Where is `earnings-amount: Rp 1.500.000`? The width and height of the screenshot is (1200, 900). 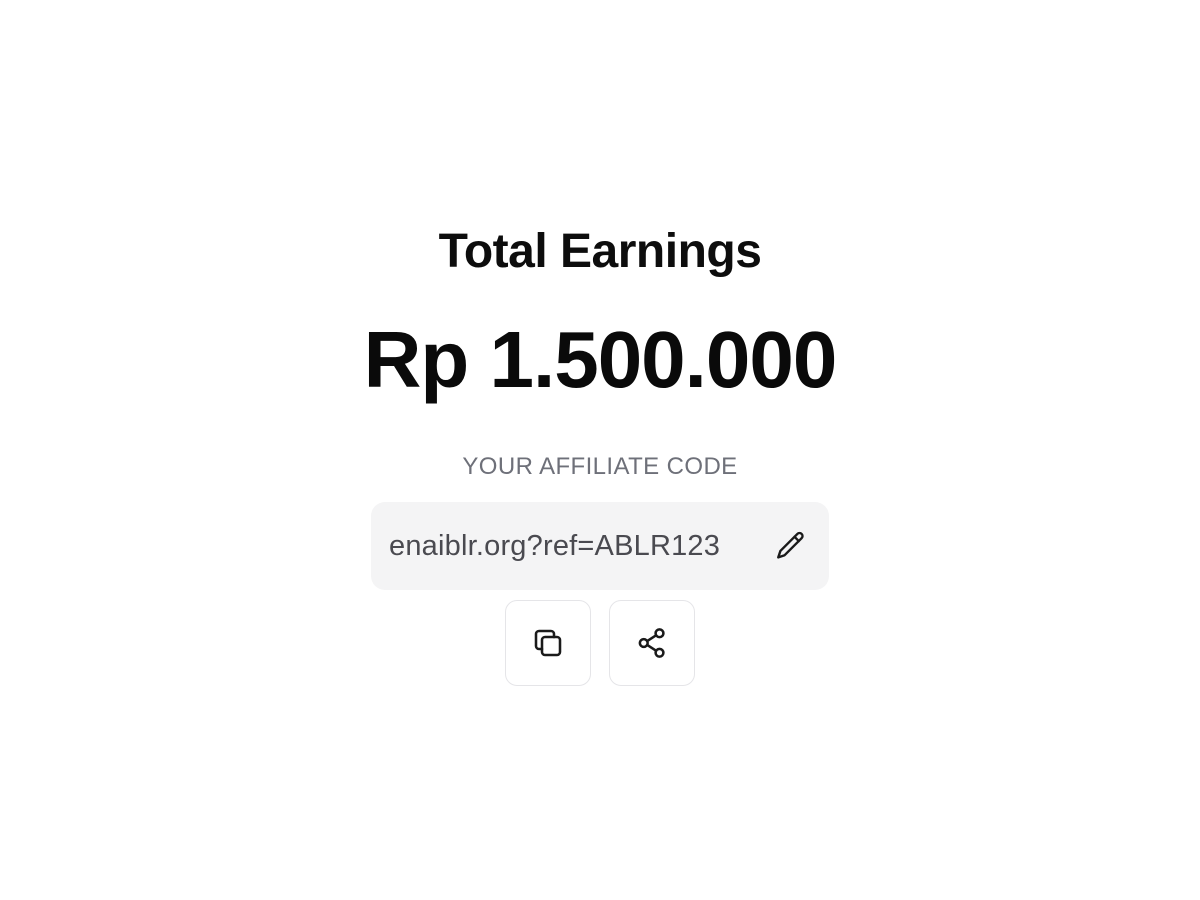
earnings-amount: Rp 1.500.000 is located at coordinates (600, 359).